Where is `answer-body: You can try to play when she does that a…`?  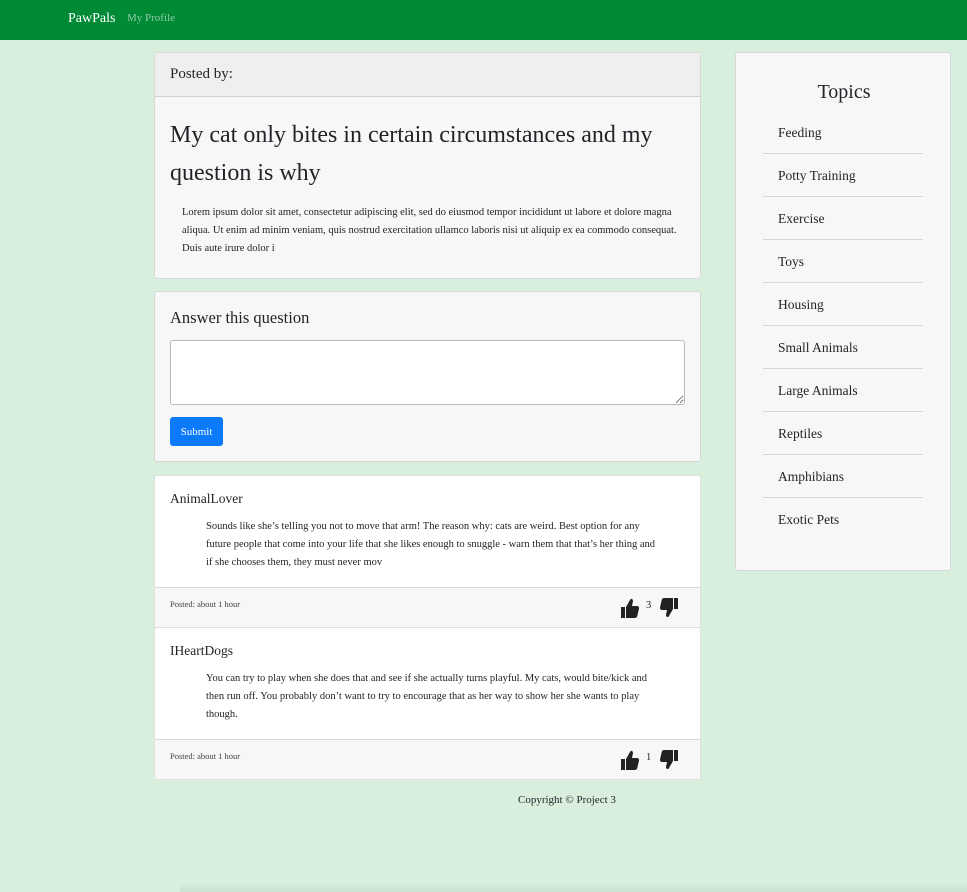
answer-body: You can try to play when she does that a… is located at coordinates (427, 696).